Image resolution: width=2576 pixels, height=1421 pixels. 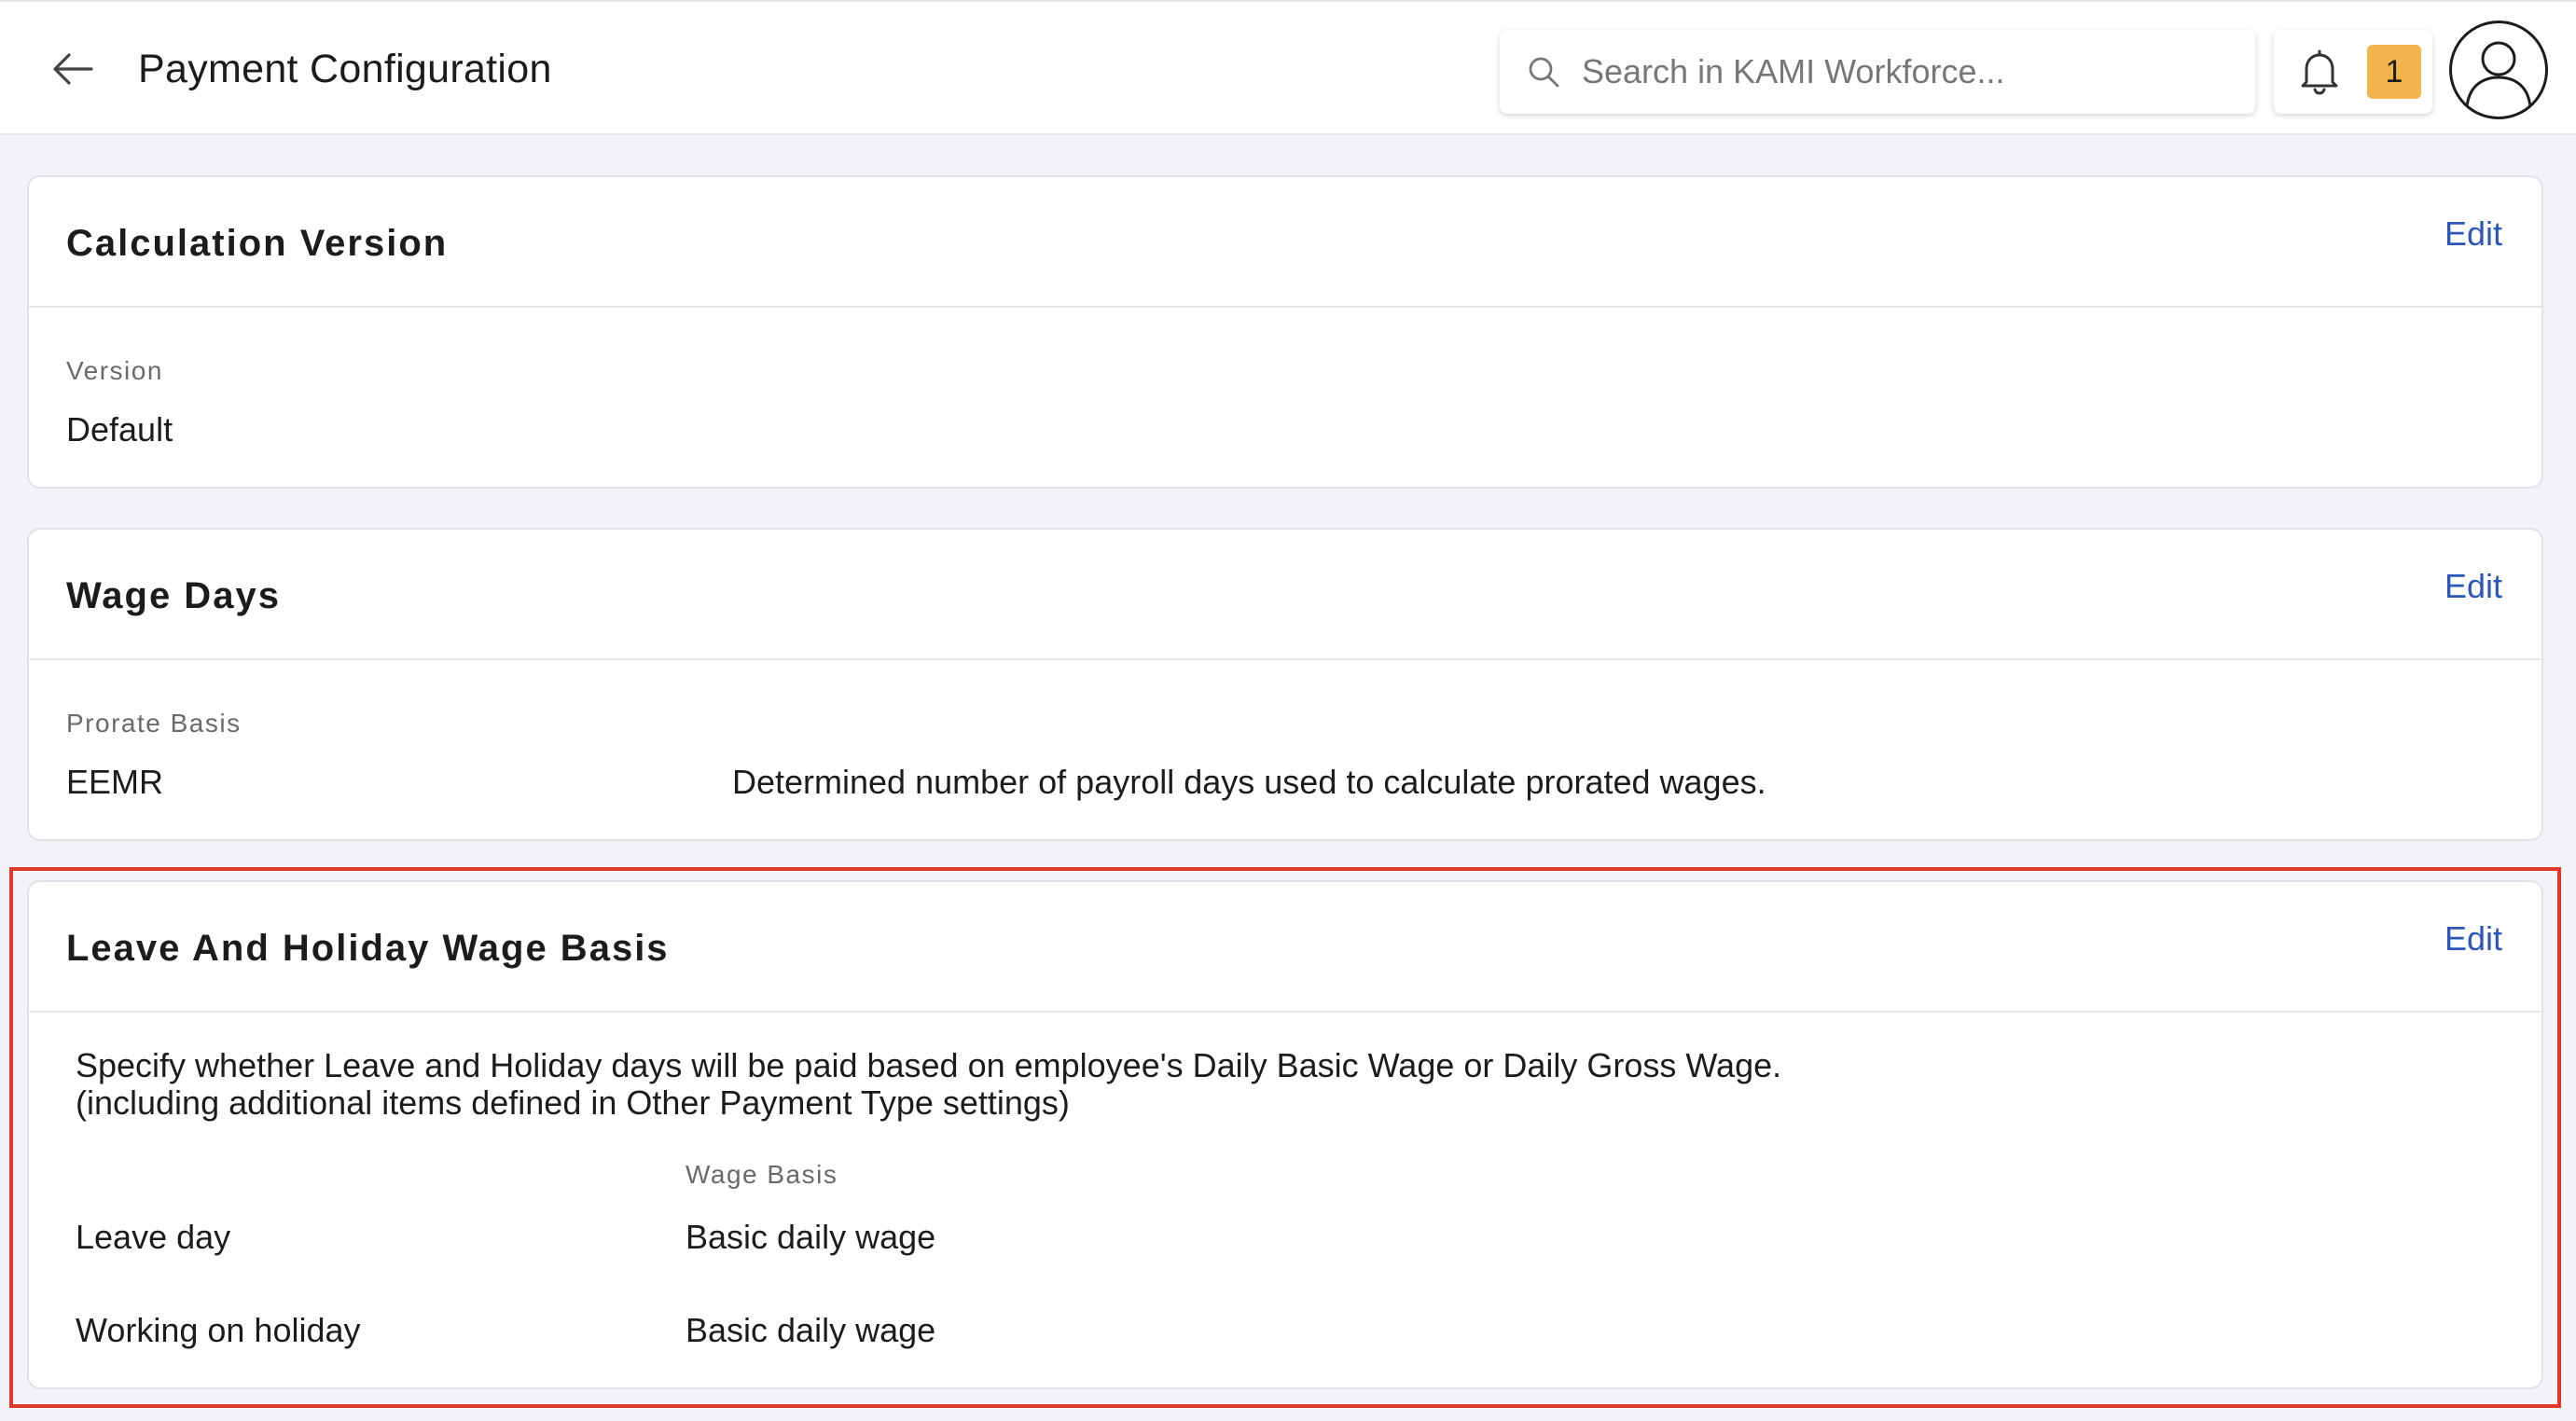 I want to click on card-title: Calculation Version, so click(x=257, y=243).